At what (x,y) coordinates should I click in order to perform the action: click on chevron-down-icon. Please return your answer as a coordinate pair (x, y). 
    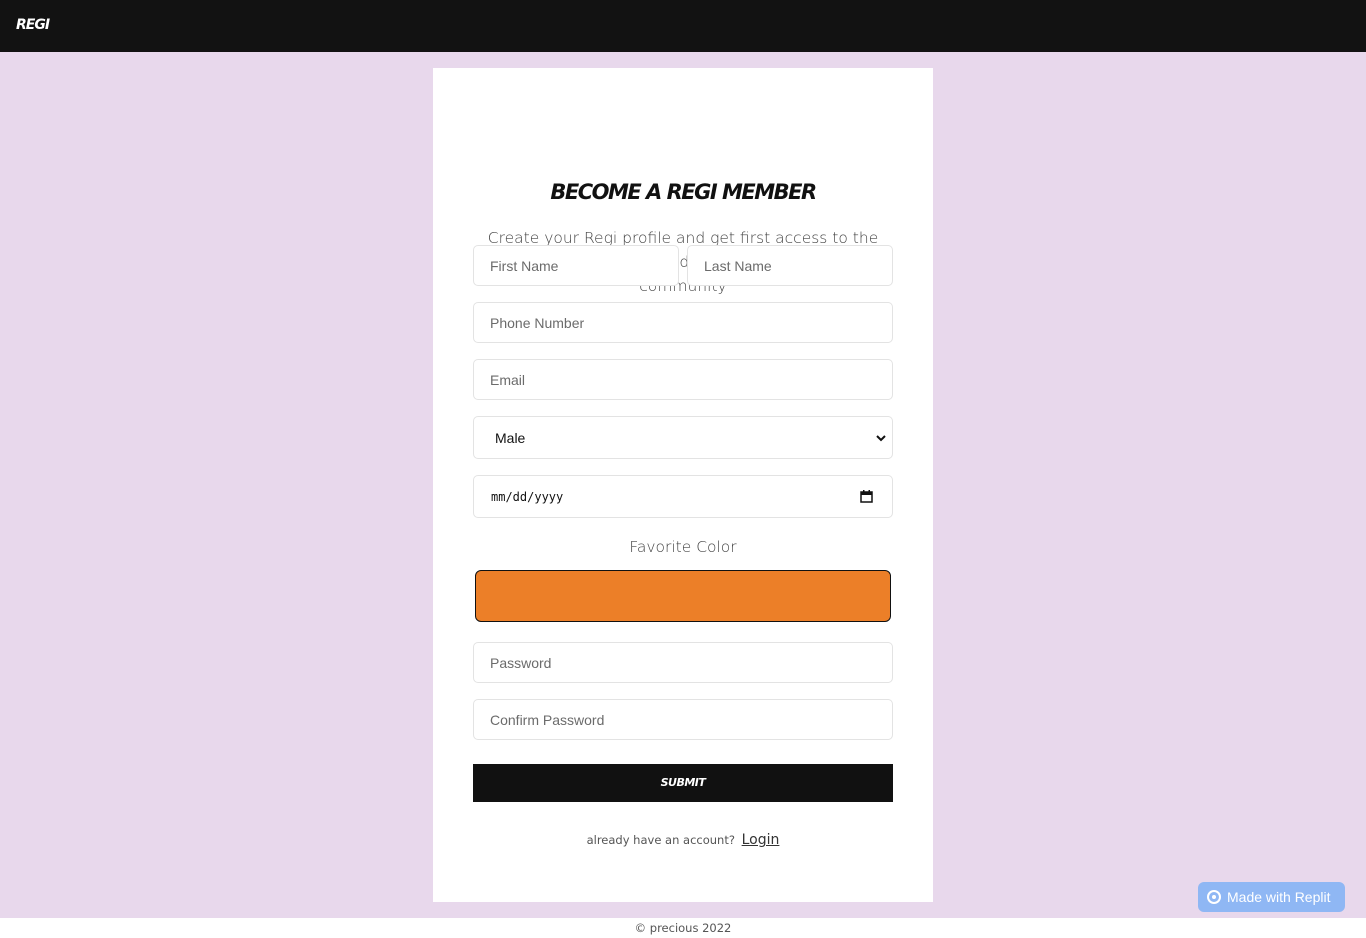
    Looking at the image, I should click on (881, 438).